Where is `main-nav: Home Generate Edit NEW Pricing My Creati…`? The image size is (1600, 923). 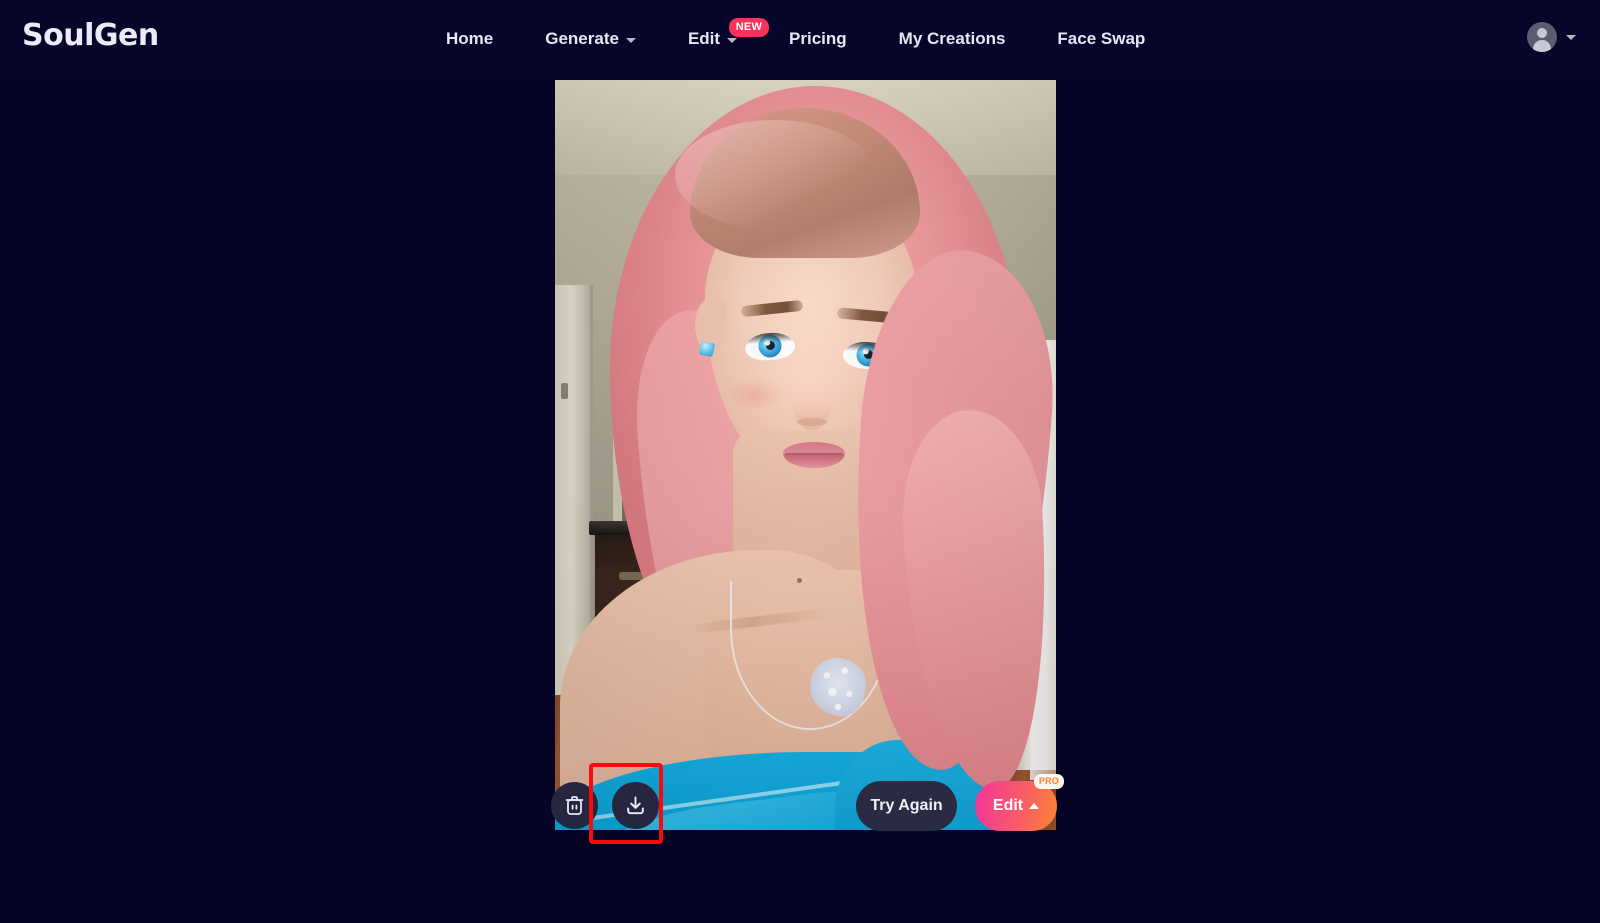
main-nav: Home Generate Edit NEW Pricing My Creati… is located at coordinates (795, 39).